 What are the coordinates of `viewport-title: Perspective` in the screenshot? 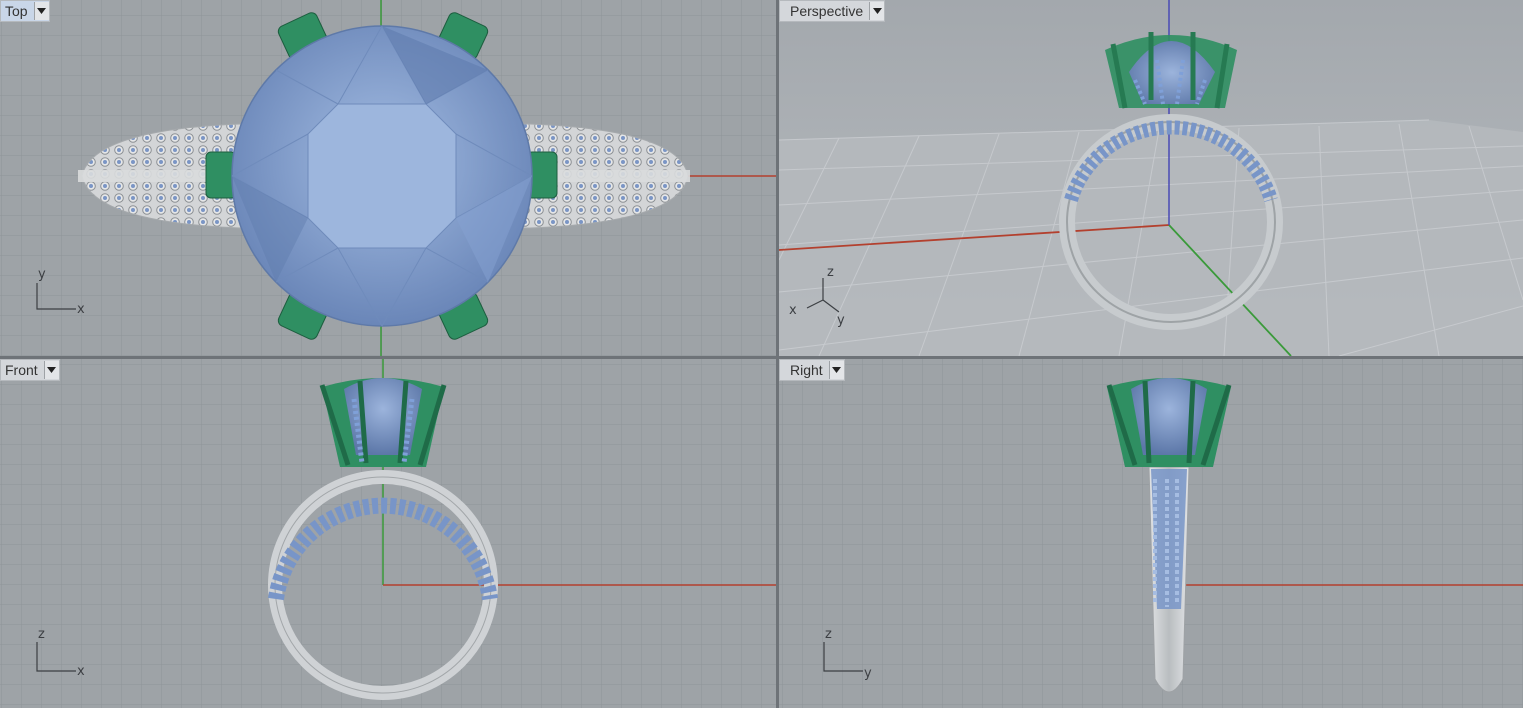 It's located at (827, 11).